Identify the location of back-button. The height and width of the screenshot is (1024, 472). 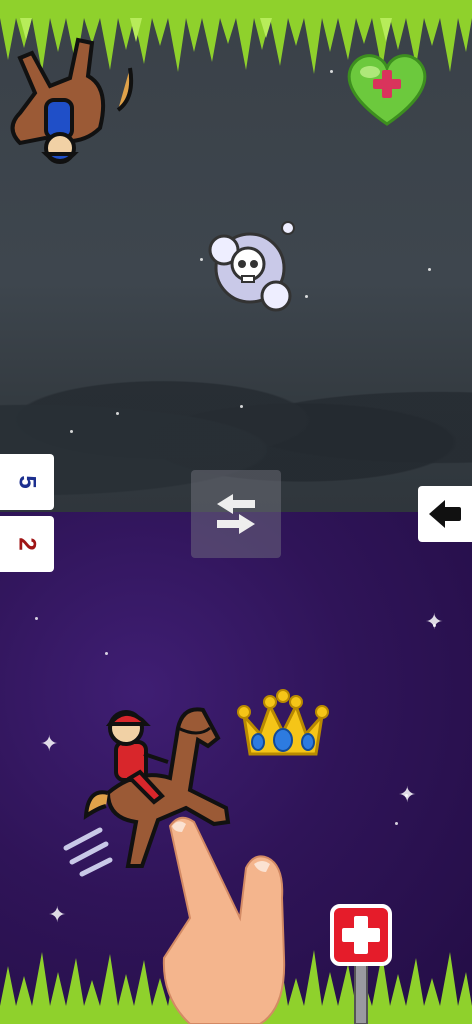
(445, 514).